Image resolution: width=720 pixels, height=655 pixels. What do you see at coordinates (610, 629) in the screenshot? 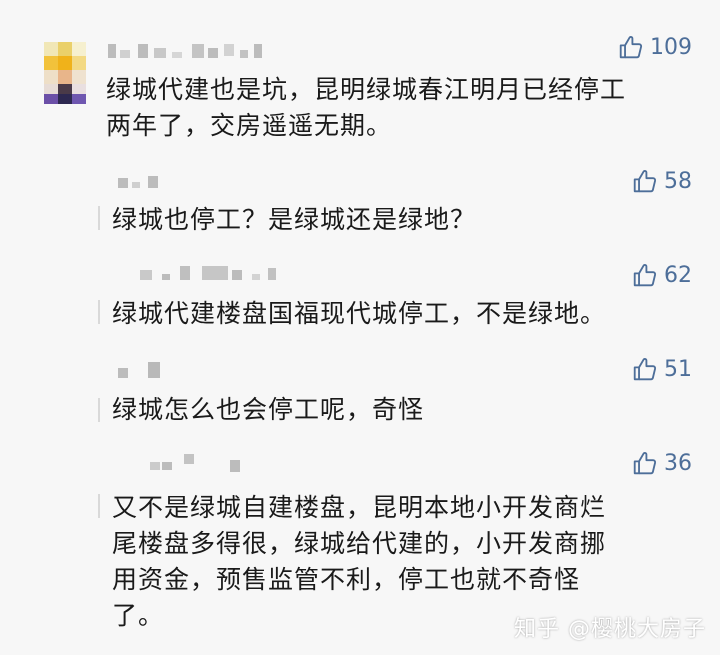
I see `watermark: 知乎 @樱桃大房子` at bounding box center [610, 629].